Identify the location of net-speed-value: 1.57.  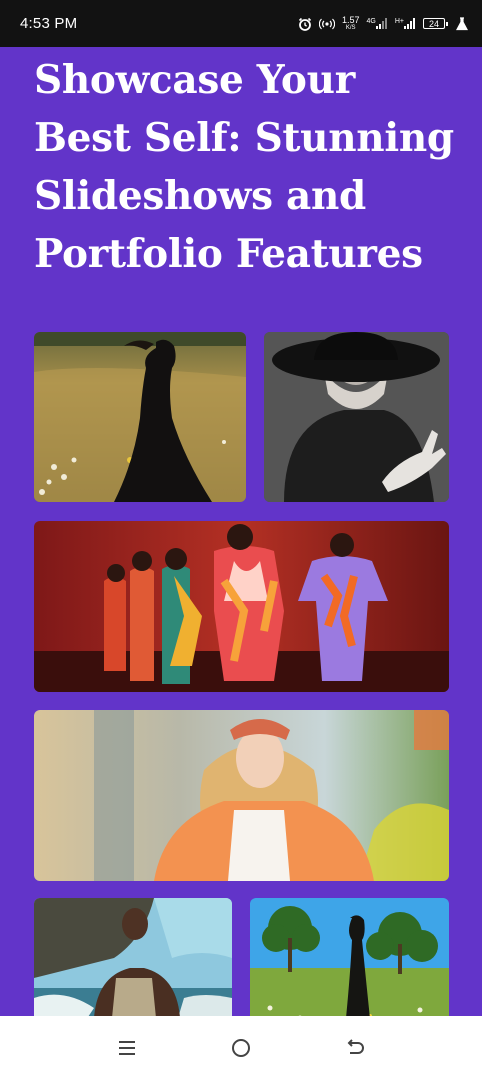
(350, 19).